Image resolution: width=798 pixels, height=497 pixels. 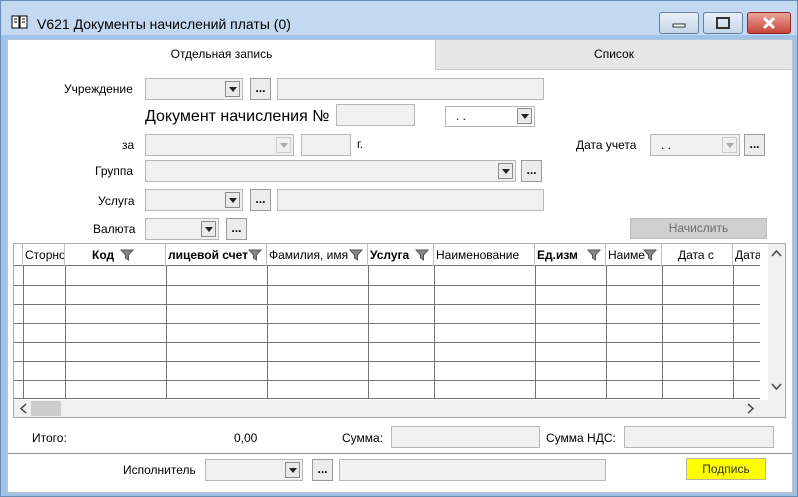 What do you see at coordinates (410, 200) in the screenshot?
I see `service-name-field` at bounding box center [410, 200].